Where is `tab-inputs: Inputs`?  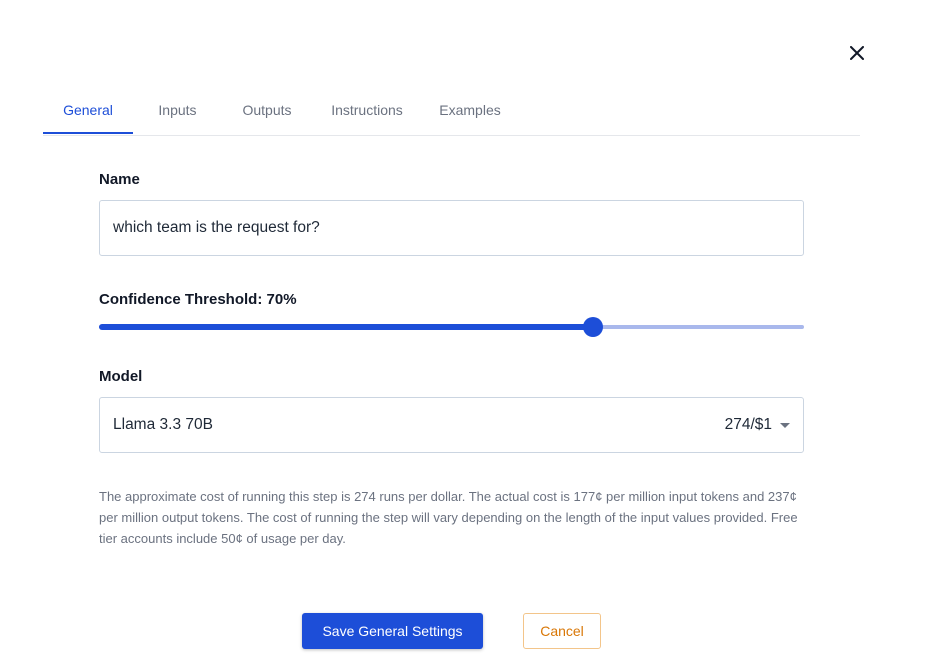
tab-inputs: Inputs is located at coordinates (177, 114).